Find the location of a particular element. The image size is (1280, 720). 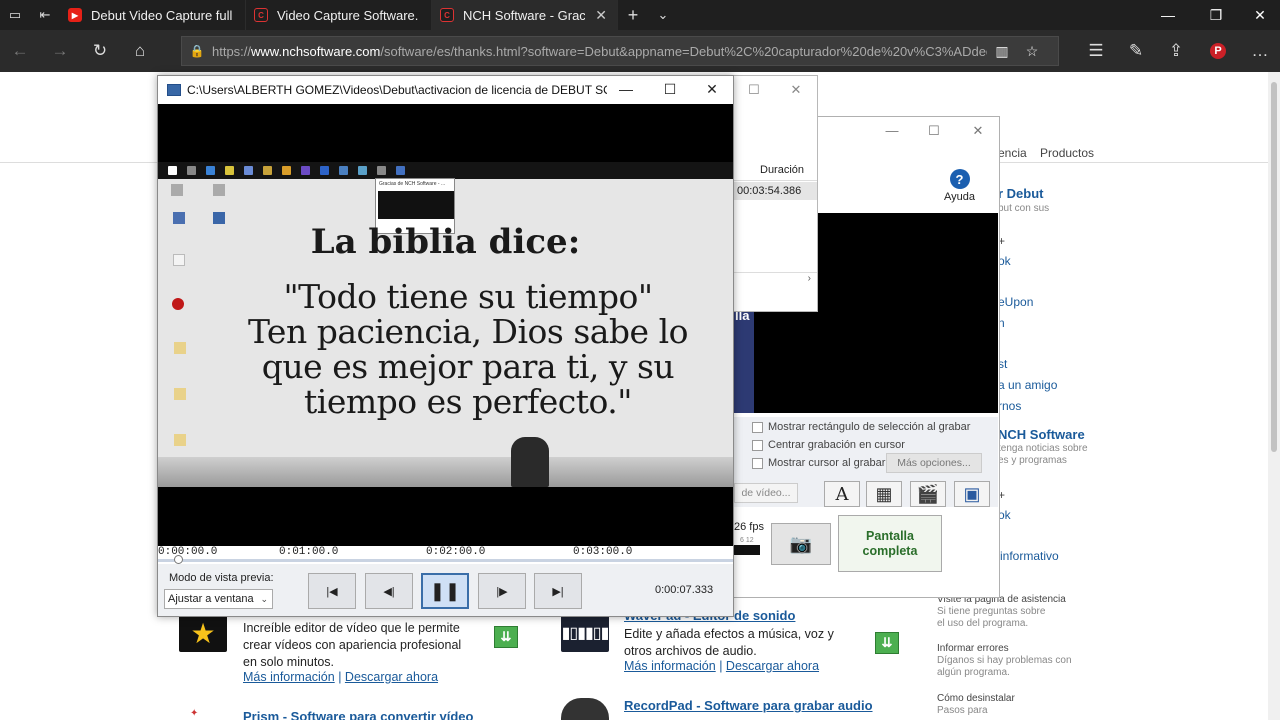

back-icon: ← is located at coordinates (20, 51).